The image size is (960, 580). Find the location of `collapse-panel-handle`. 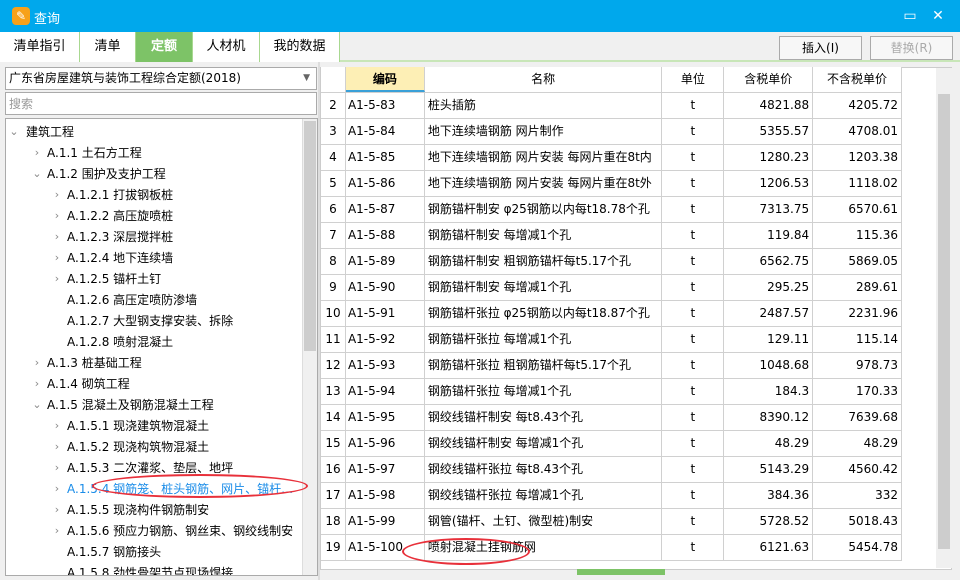

collapse-panel-handle is located at coordinates (621, 572).